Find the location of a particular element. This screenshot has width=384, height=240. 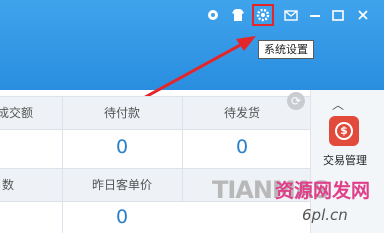

transaction-management-icon: $ is located at coordinates (344, 131).